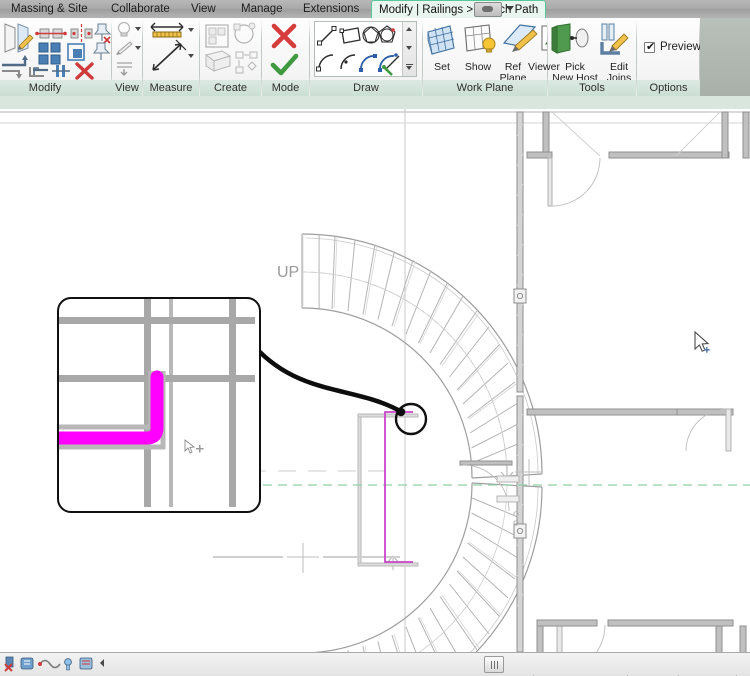 The image size is (750, 676). I want to click on pencil-icon, so click(124, 48).